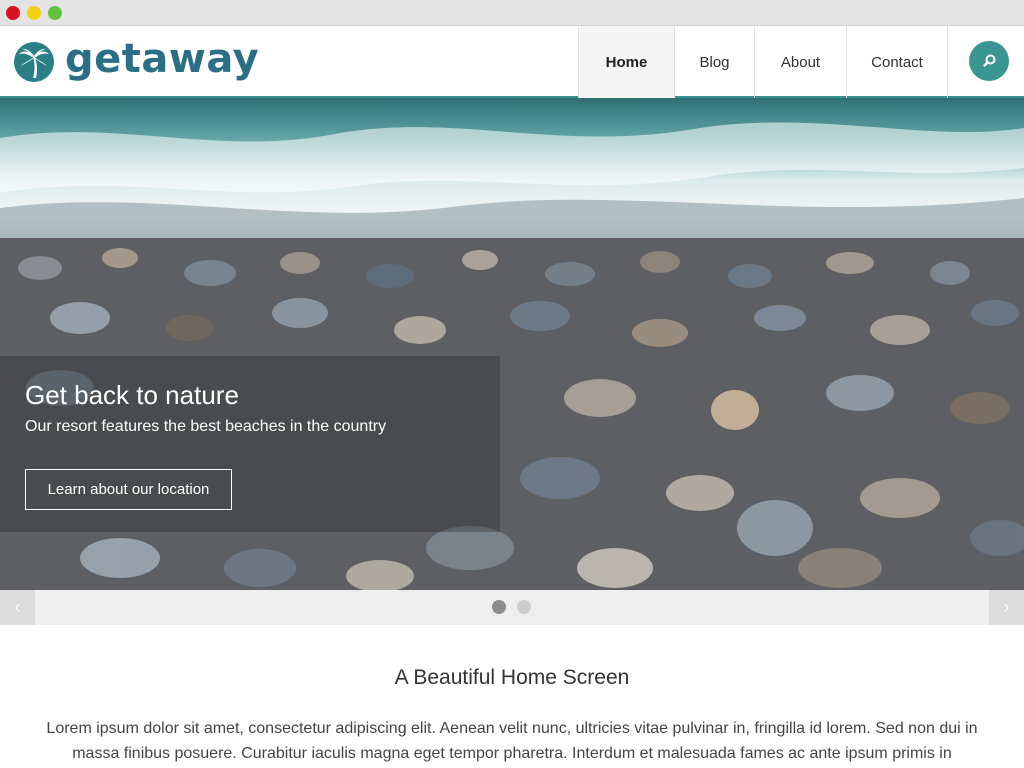 The height and width of the screenshot is (768, 1024). Describe the element at coordinates (17, 607) in the screenshot. I see `prev-slide-button: ‹` at that location.